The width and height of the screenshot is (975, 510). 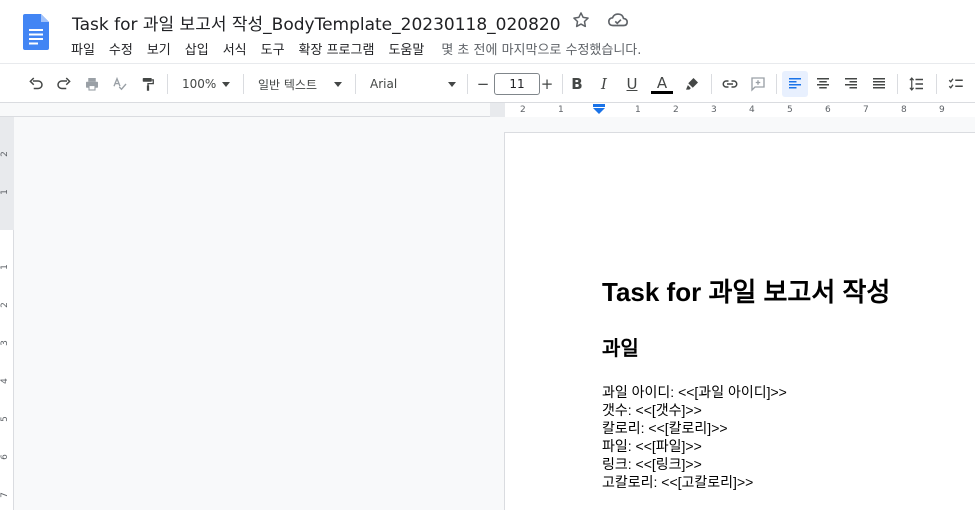 I want to click on zoom-value: 100%, so click(x=199, y=84).